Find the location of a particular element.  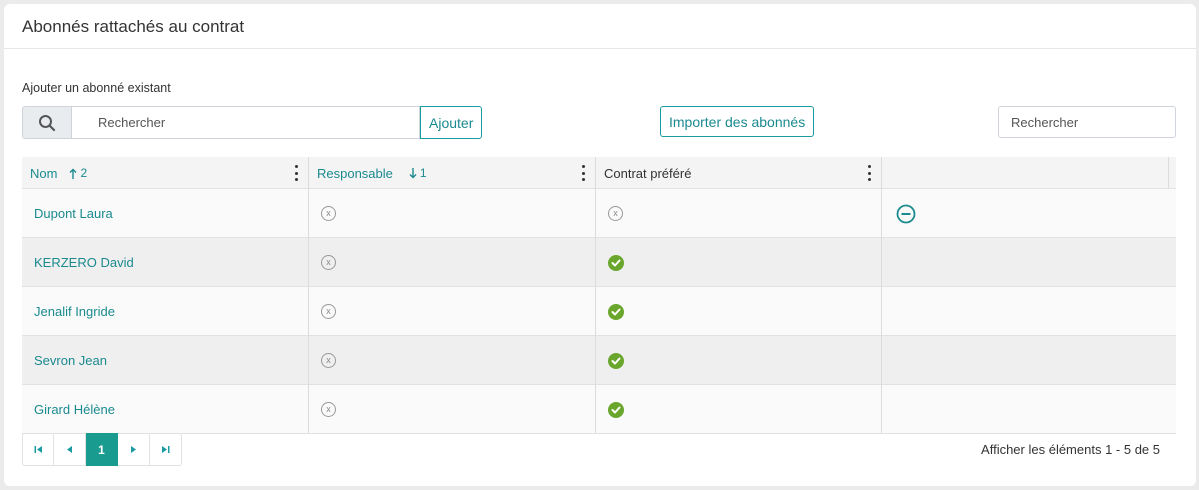

table-row: Sevron Jean x is located at coordinates (599, 360).